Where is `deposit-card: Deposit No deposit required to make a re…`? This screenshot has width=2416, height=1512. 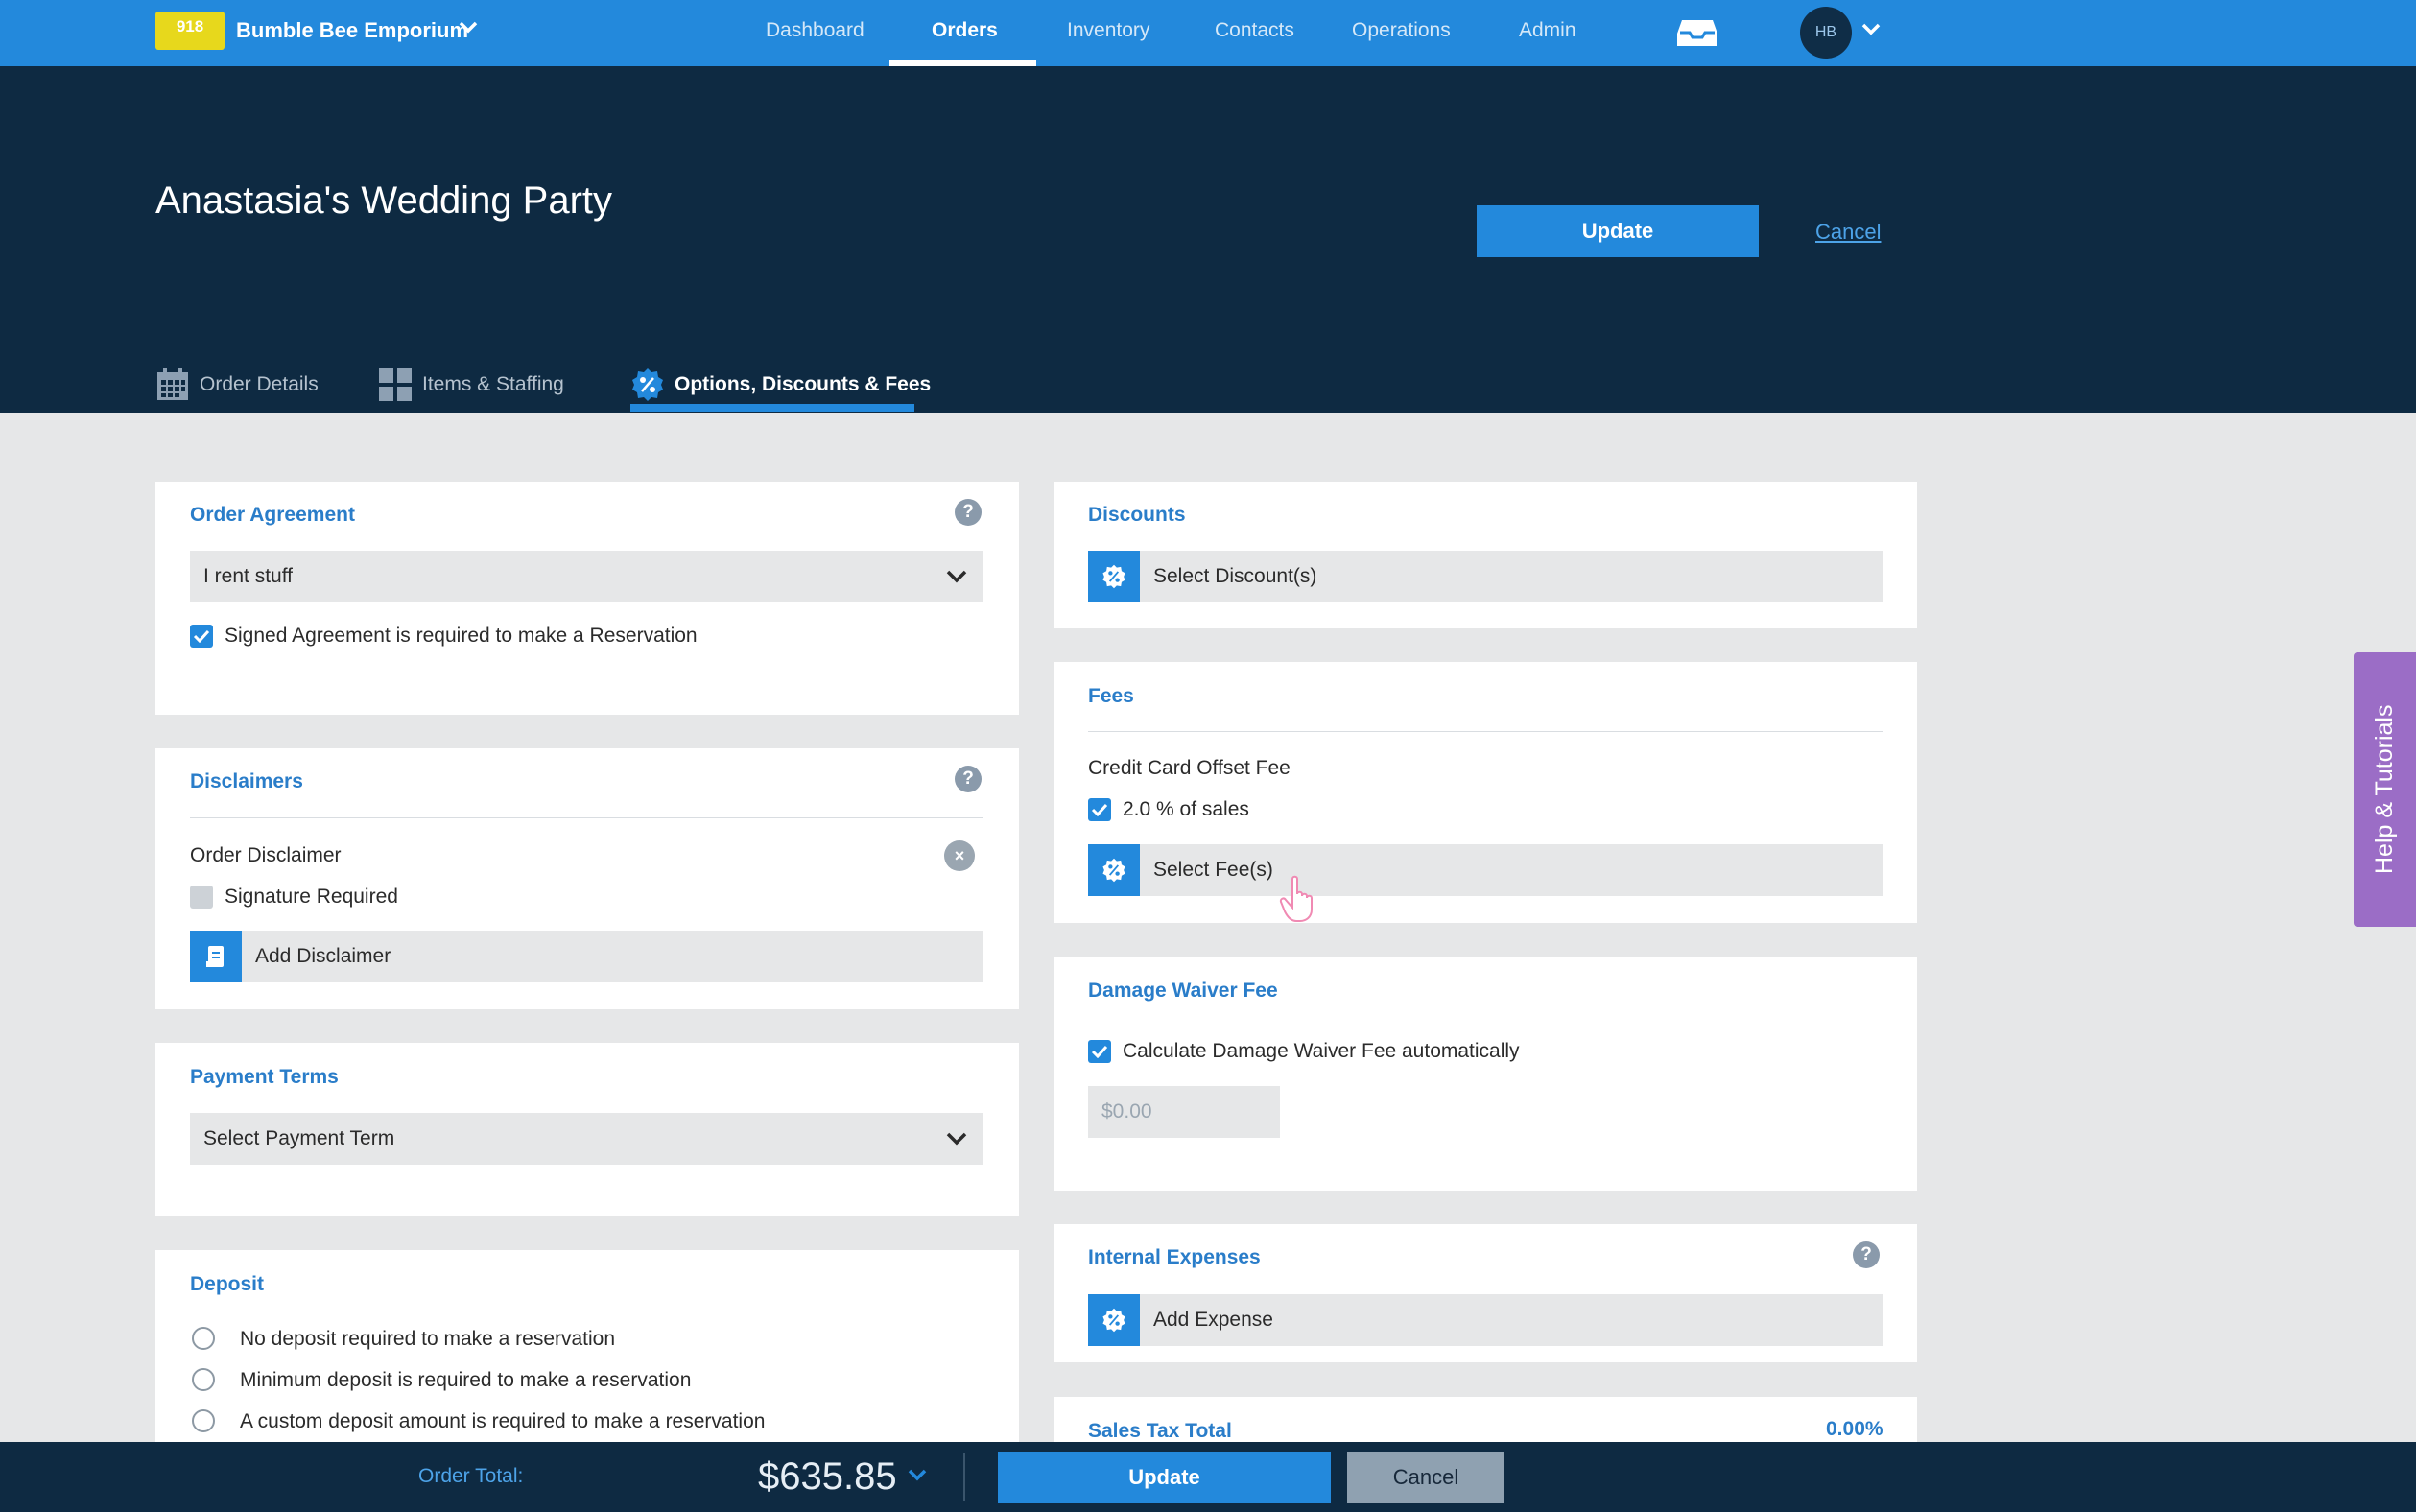
deposit-card: Deposit No deposit required to make a re… is located at coordinates (587, 1346).